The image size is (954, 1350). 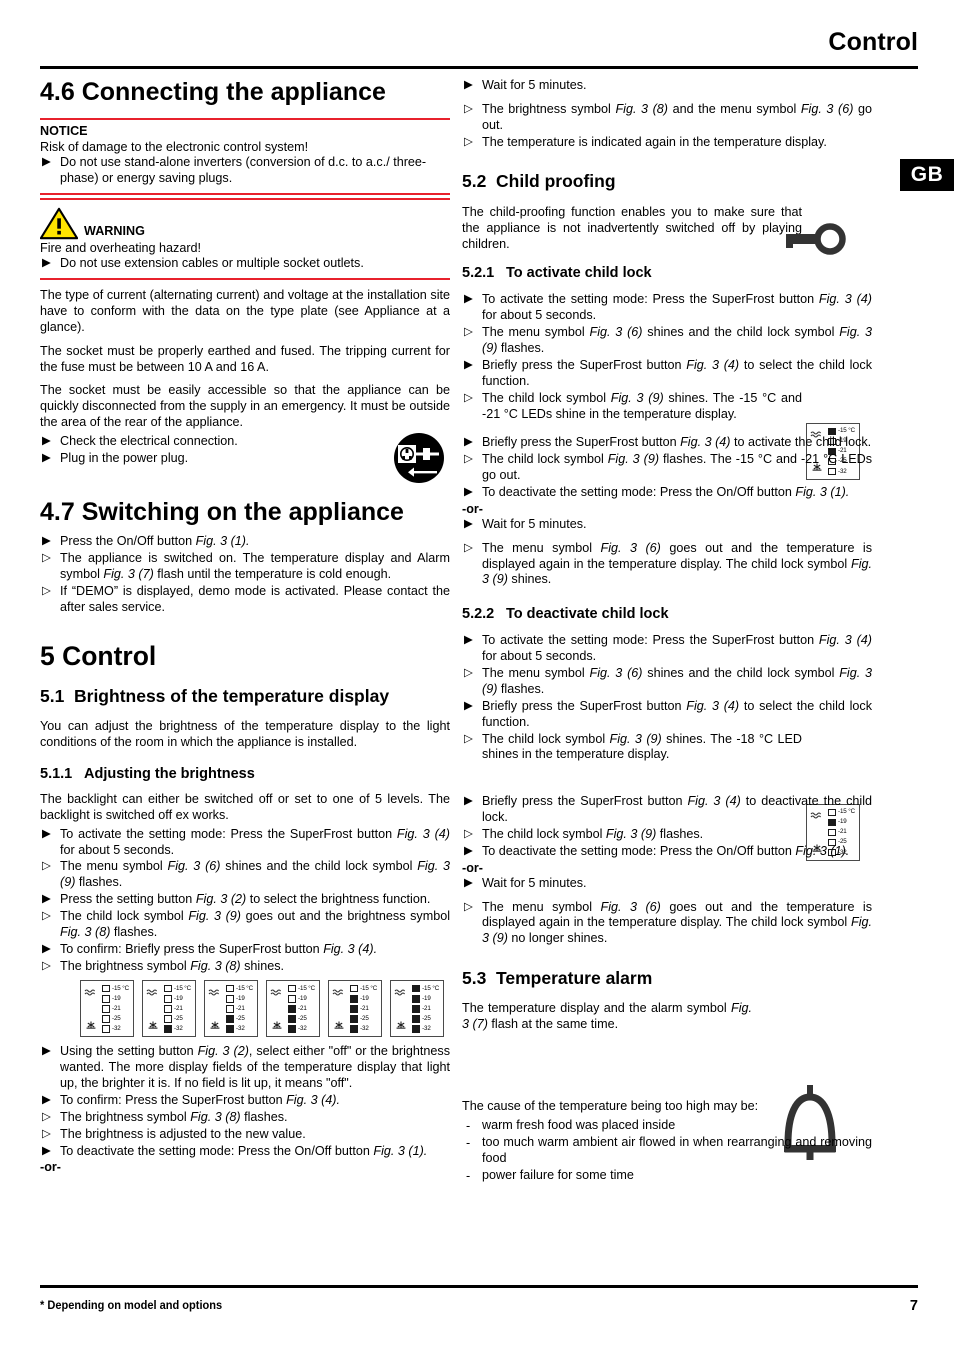 What do you see at coordinates (425, 1029) in the screenshot?
I see `led-cell: -32` at bounding box center [425, 1029].